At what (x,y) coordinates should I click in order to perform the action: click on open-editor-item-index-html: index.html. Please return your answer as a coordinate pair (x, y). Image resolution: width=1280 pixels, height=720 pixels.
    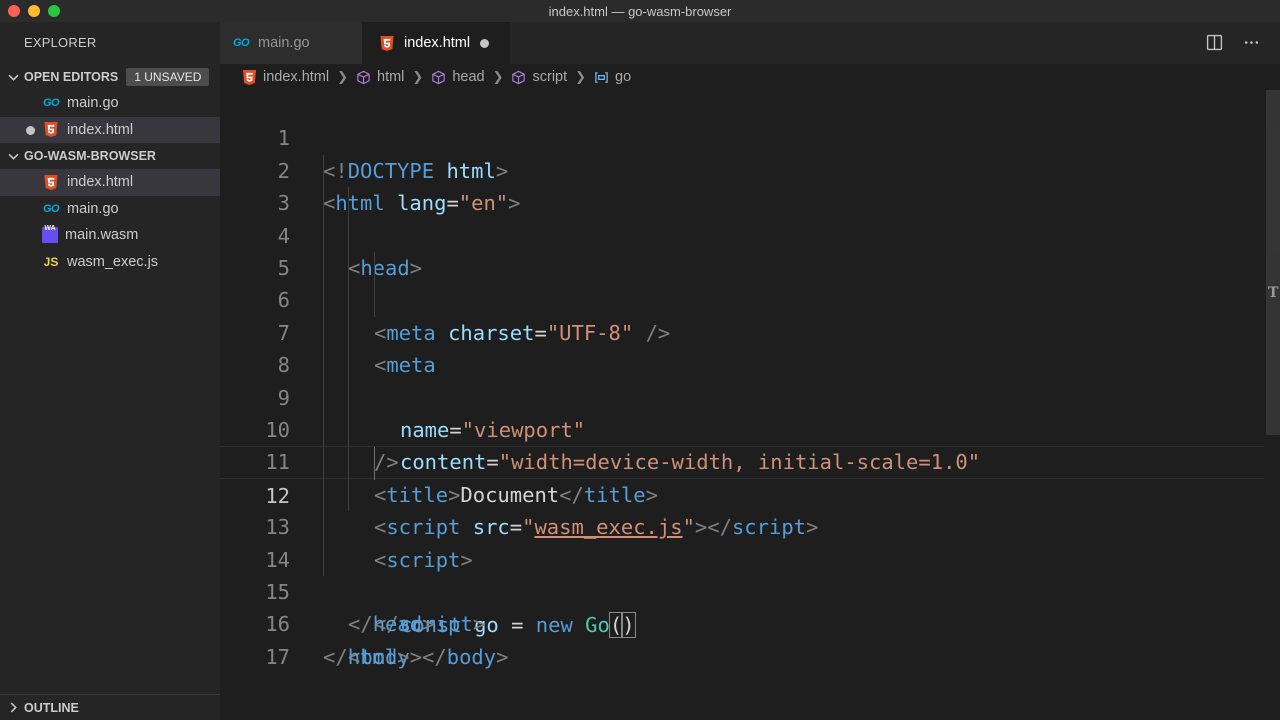
    Looking at the image, I should click on (110, 129).